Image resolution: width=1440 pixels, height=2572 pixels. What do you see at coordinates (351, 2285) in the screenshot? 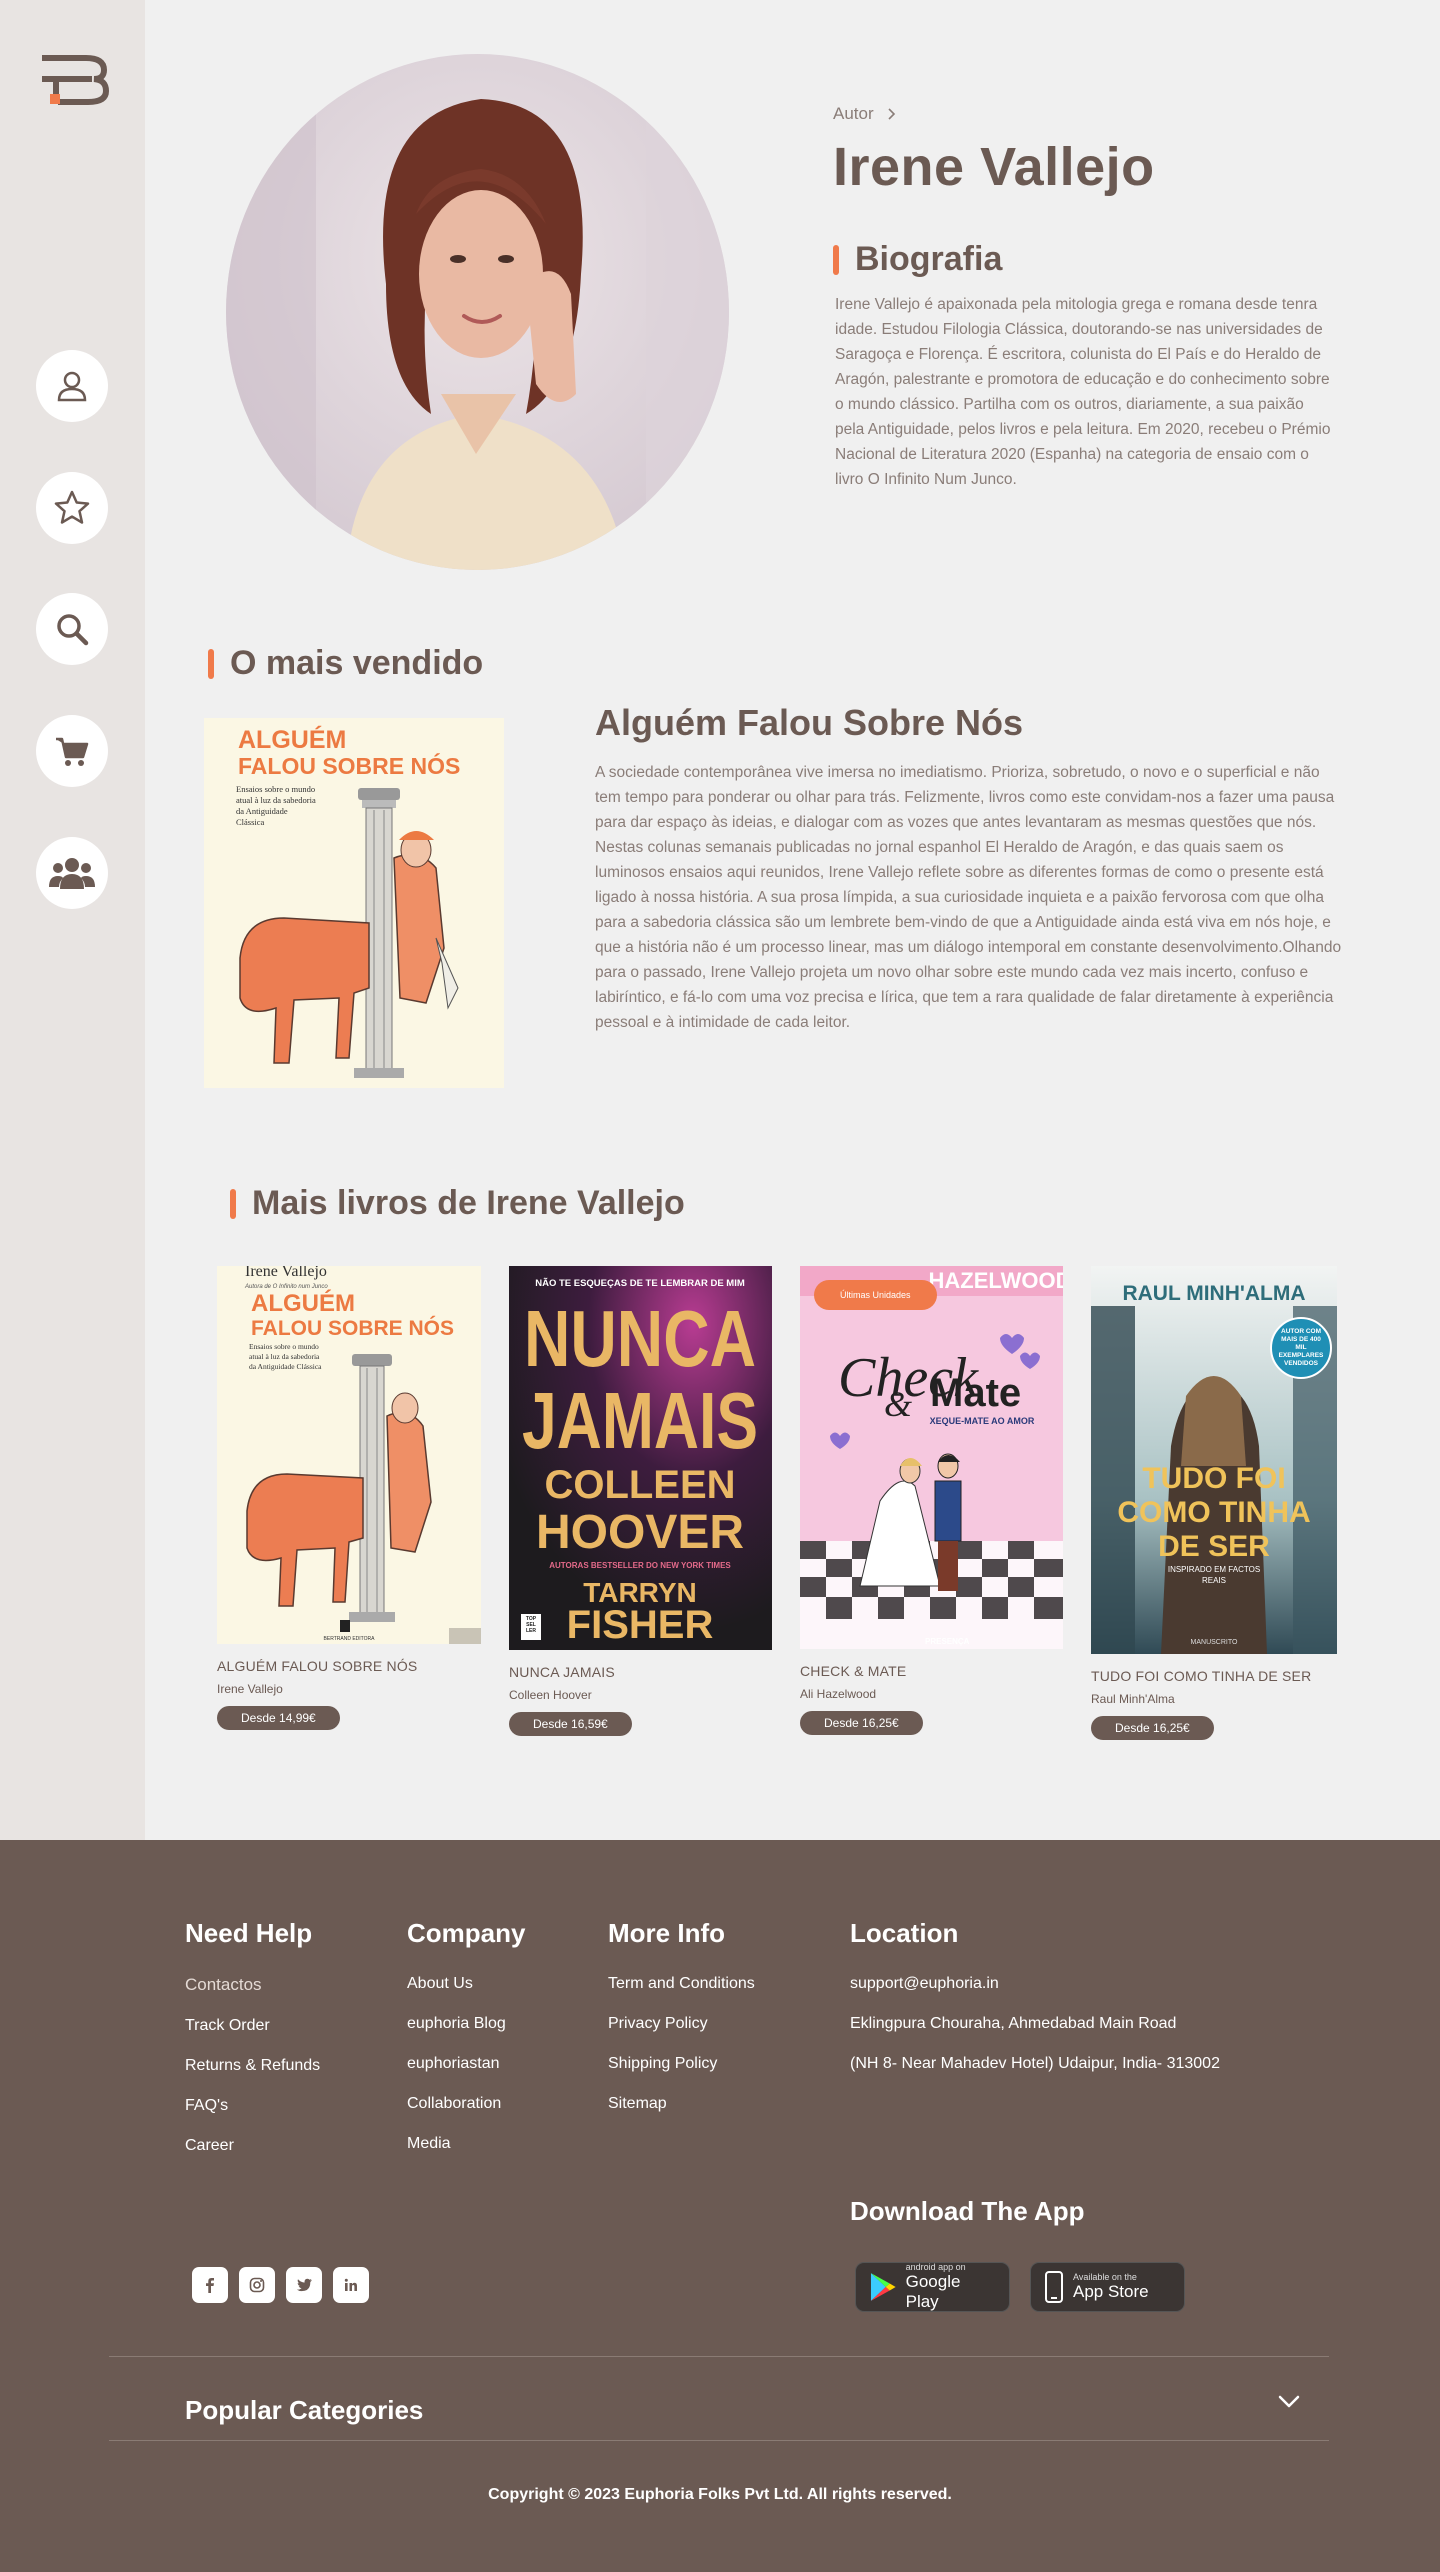
I see `linkedin-button` at bounding box center [351, 2285].